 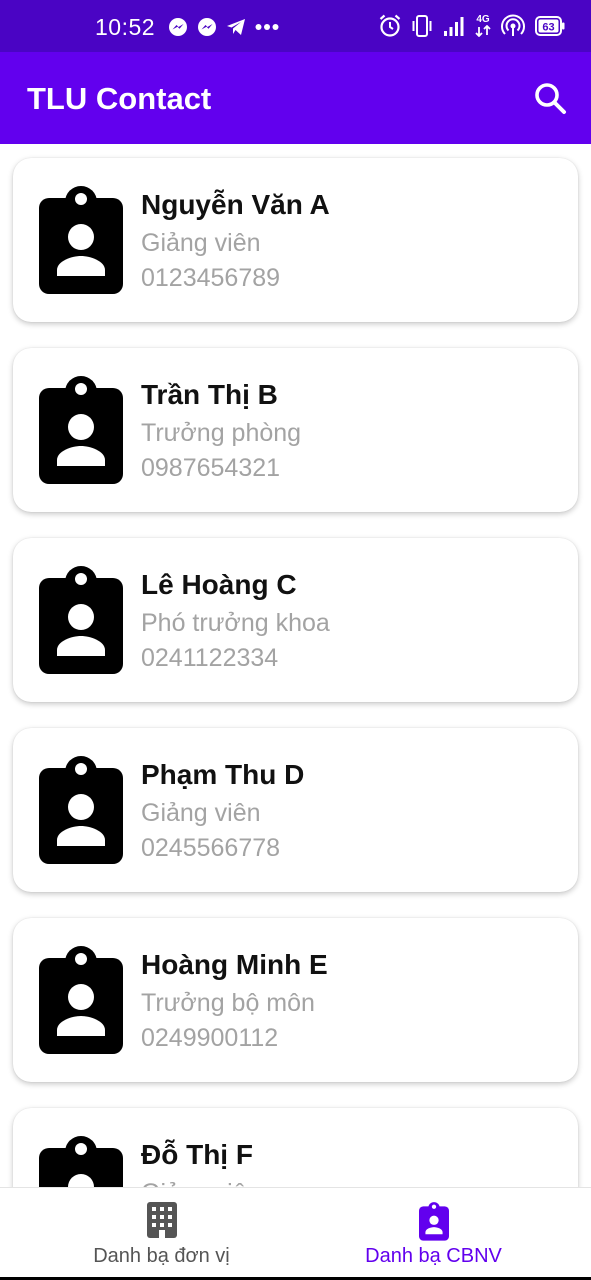 I want to click on status-time: 10:52, so click(x=125, y=27).